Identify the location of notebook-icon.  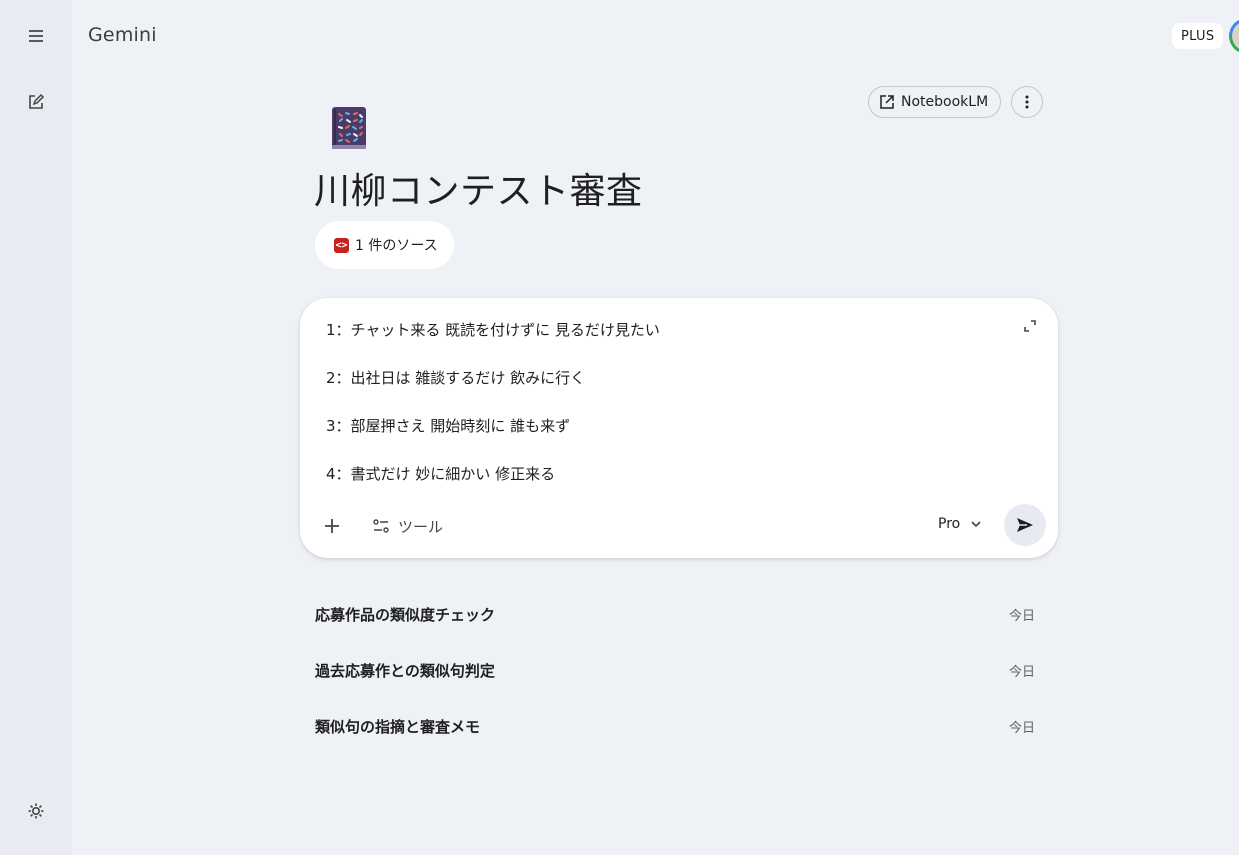
(349, 128).